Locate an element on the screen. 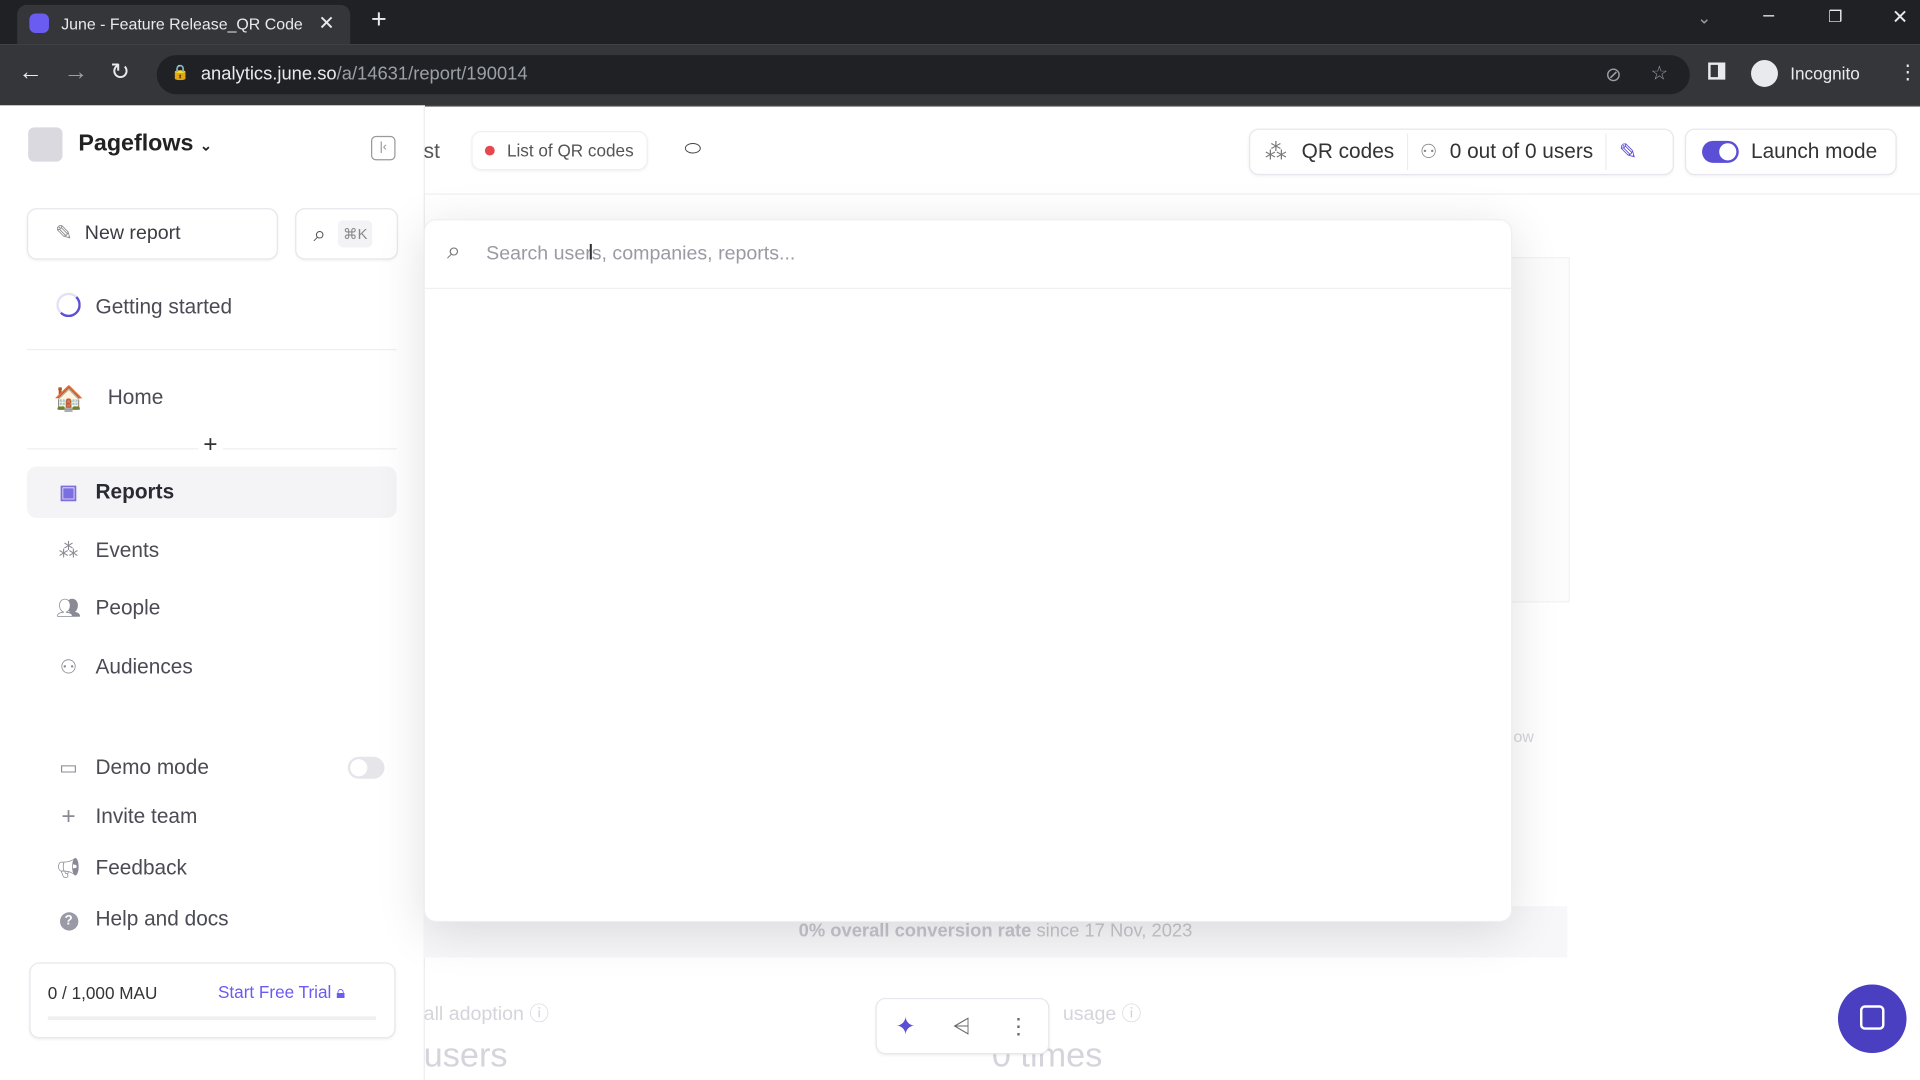 This screenshot has width=1920, height=1080. event-selector: QR codes is located at coordinates (1348, 152).